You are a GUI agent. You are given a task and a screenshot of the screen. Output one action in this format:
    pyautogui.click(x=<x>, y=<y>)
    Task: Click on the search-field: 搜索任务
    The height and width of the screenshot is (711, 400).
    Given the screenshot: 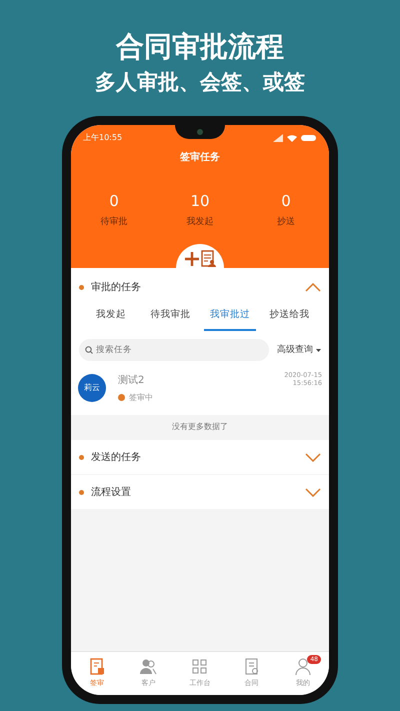 What is the action you would take?
    pyautogui.click(x=174, y=350)
    